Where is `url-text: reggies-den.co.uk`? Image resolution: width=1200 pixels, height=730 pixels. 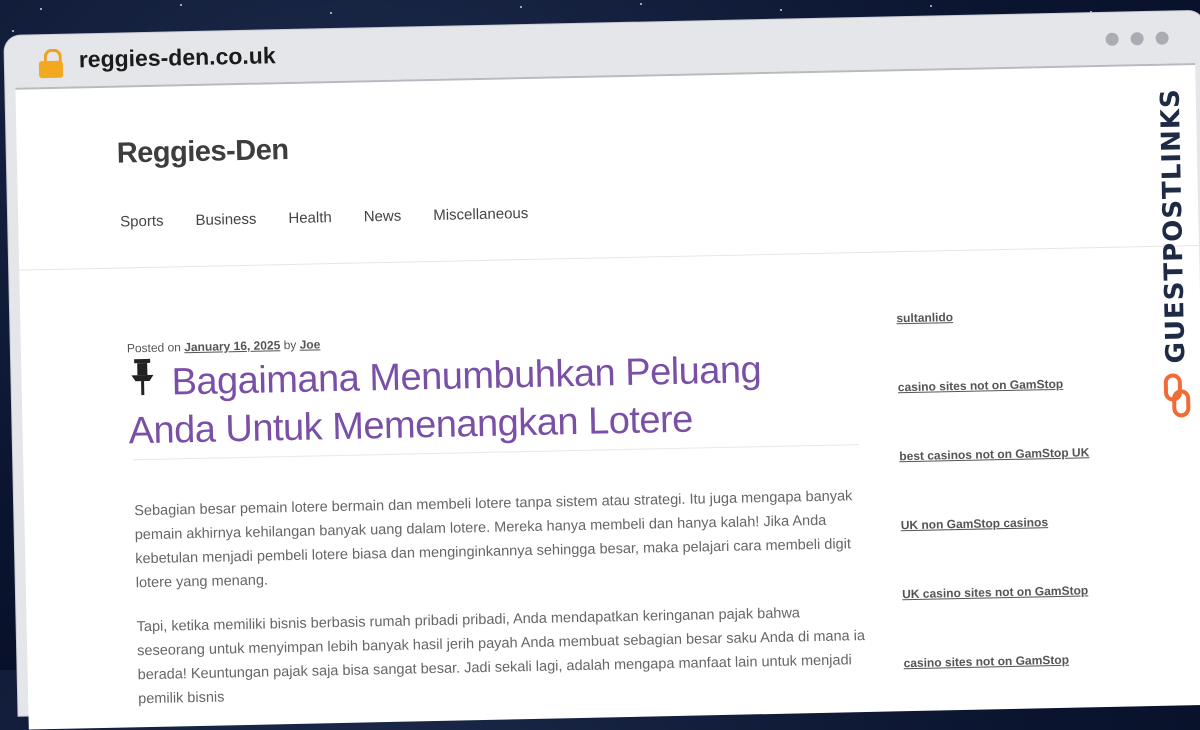 url-text: reggies-den.co.uk is located at coordinates (177, 57).